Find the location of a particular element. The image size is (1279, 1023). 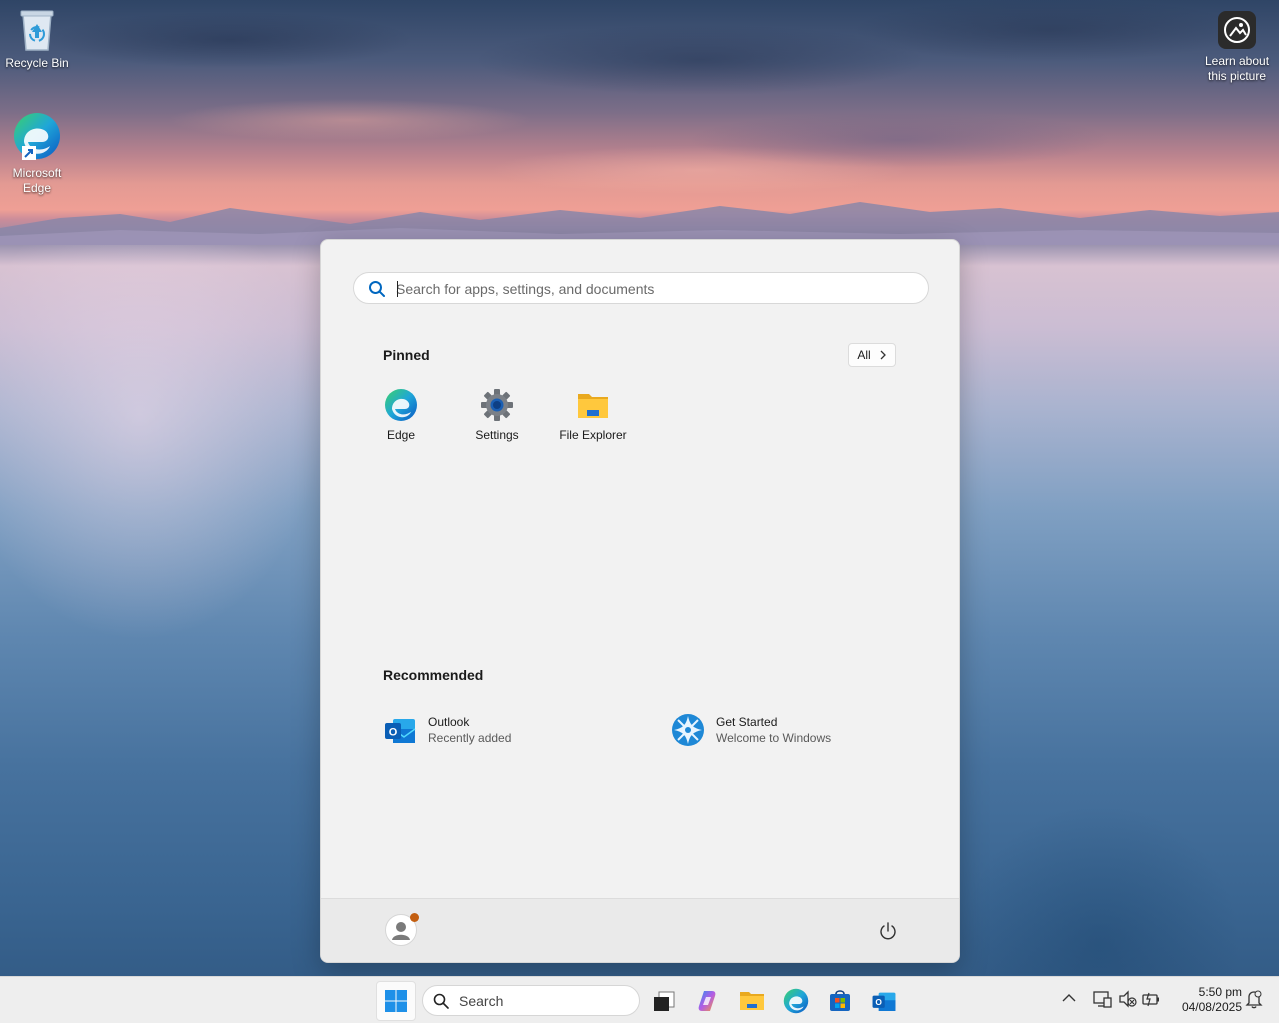

settings-gear-icon is located at coordinates (497, 405).